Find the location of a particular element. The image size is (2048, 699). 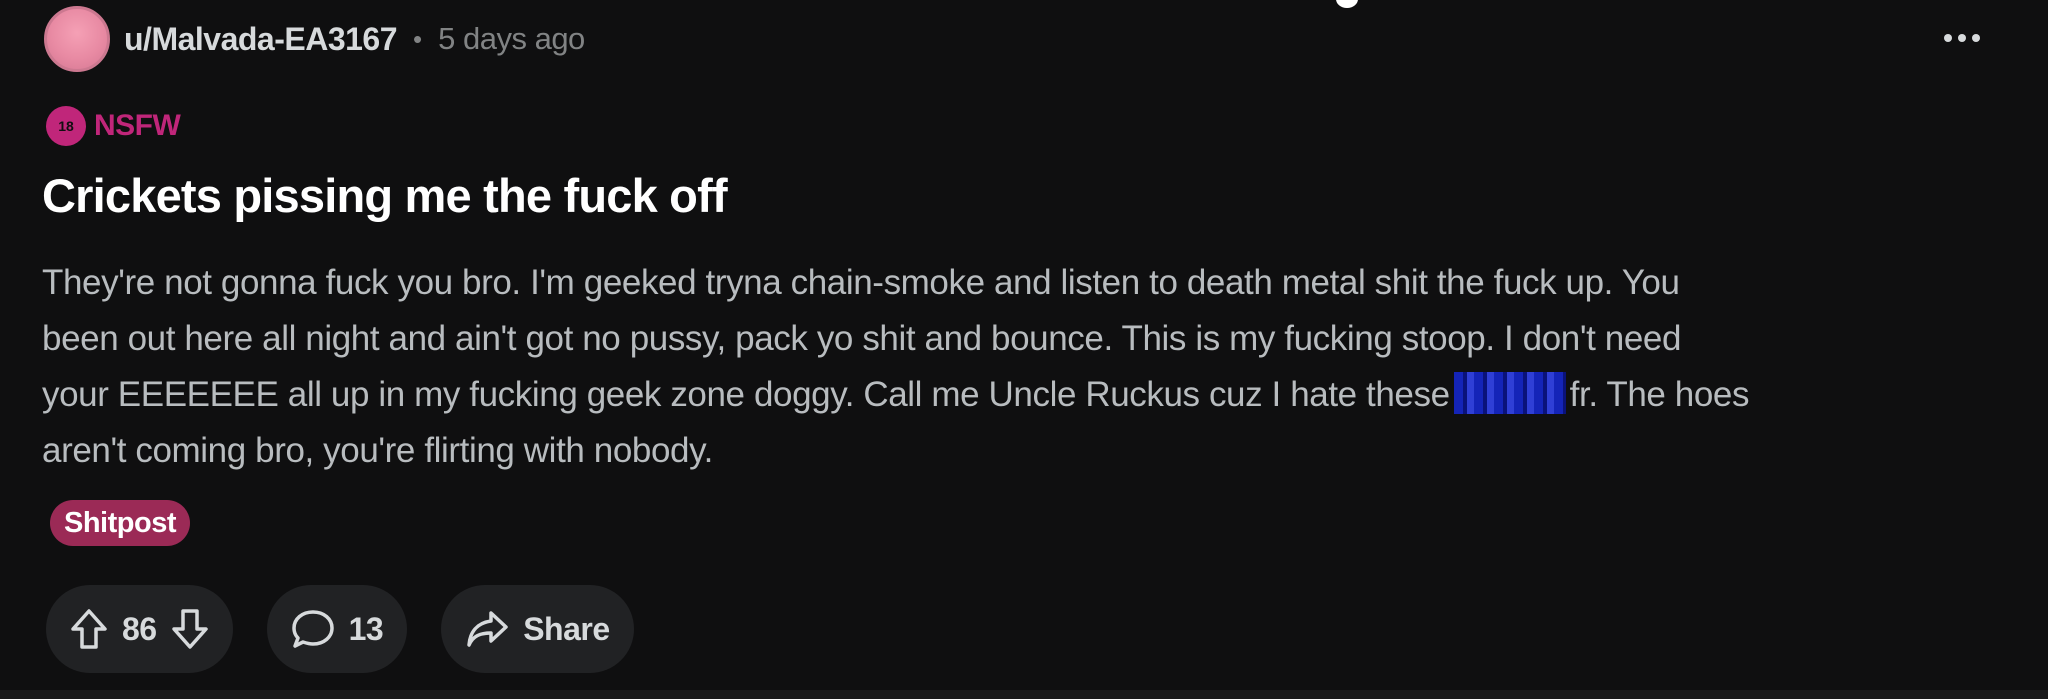

share-arrow-icon is located at coordinates (487, 629).